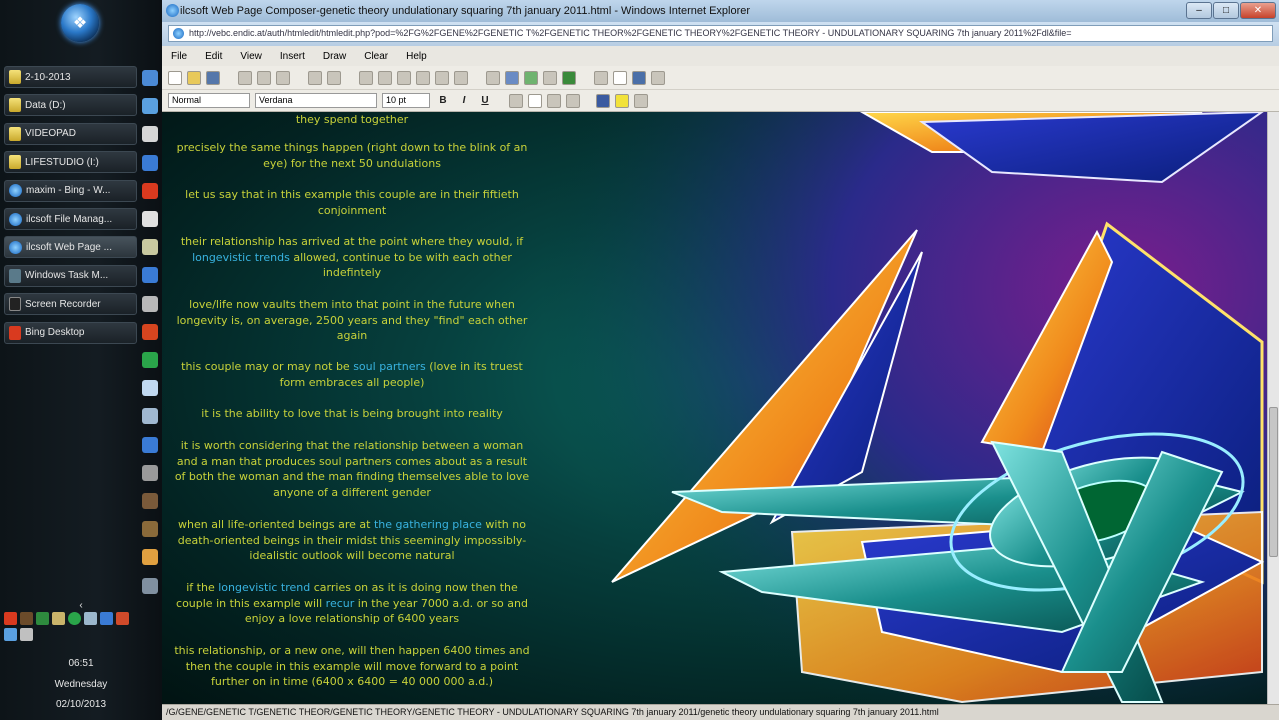  I want to click on insert-image-icon, so click(531, 77).